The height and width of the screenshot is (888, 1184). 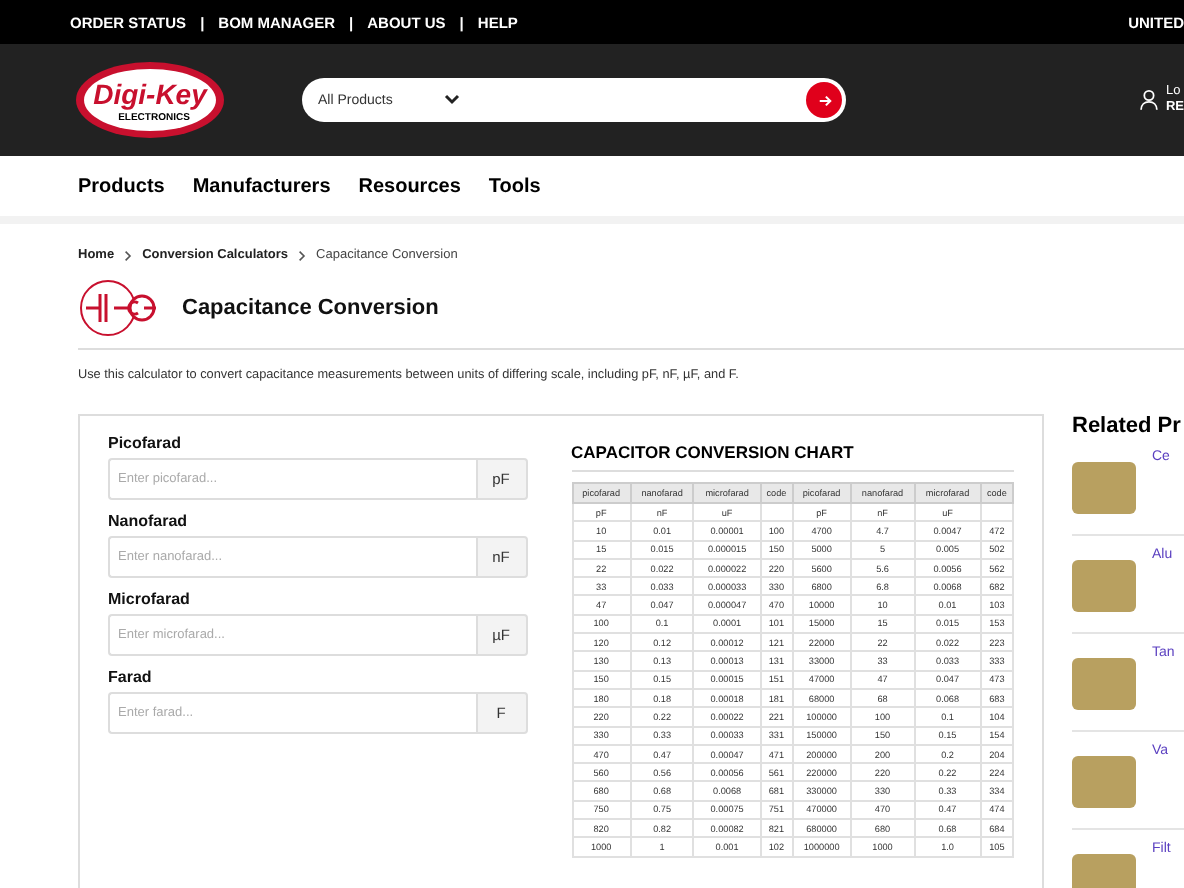 I want to click on page-title: Capacitance Conversion, so click(x=310, y=308).